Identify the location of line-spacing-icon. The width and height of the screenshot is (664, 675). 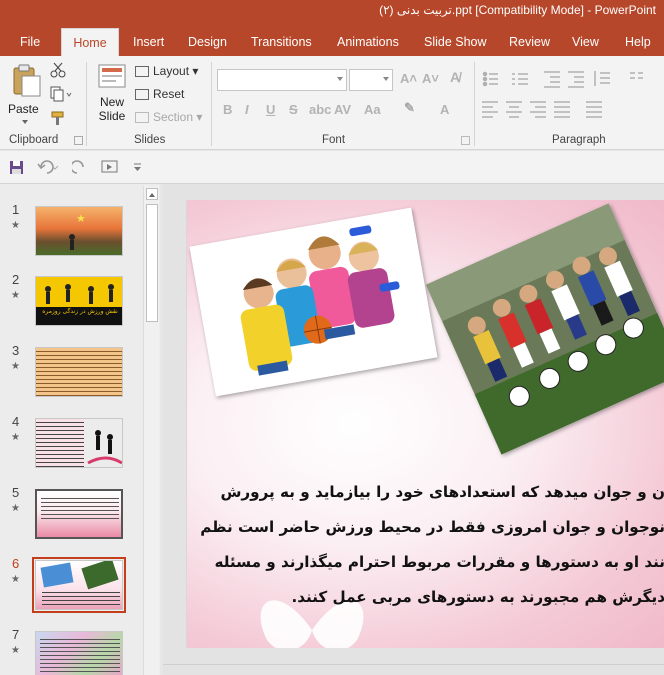
(602, 78).